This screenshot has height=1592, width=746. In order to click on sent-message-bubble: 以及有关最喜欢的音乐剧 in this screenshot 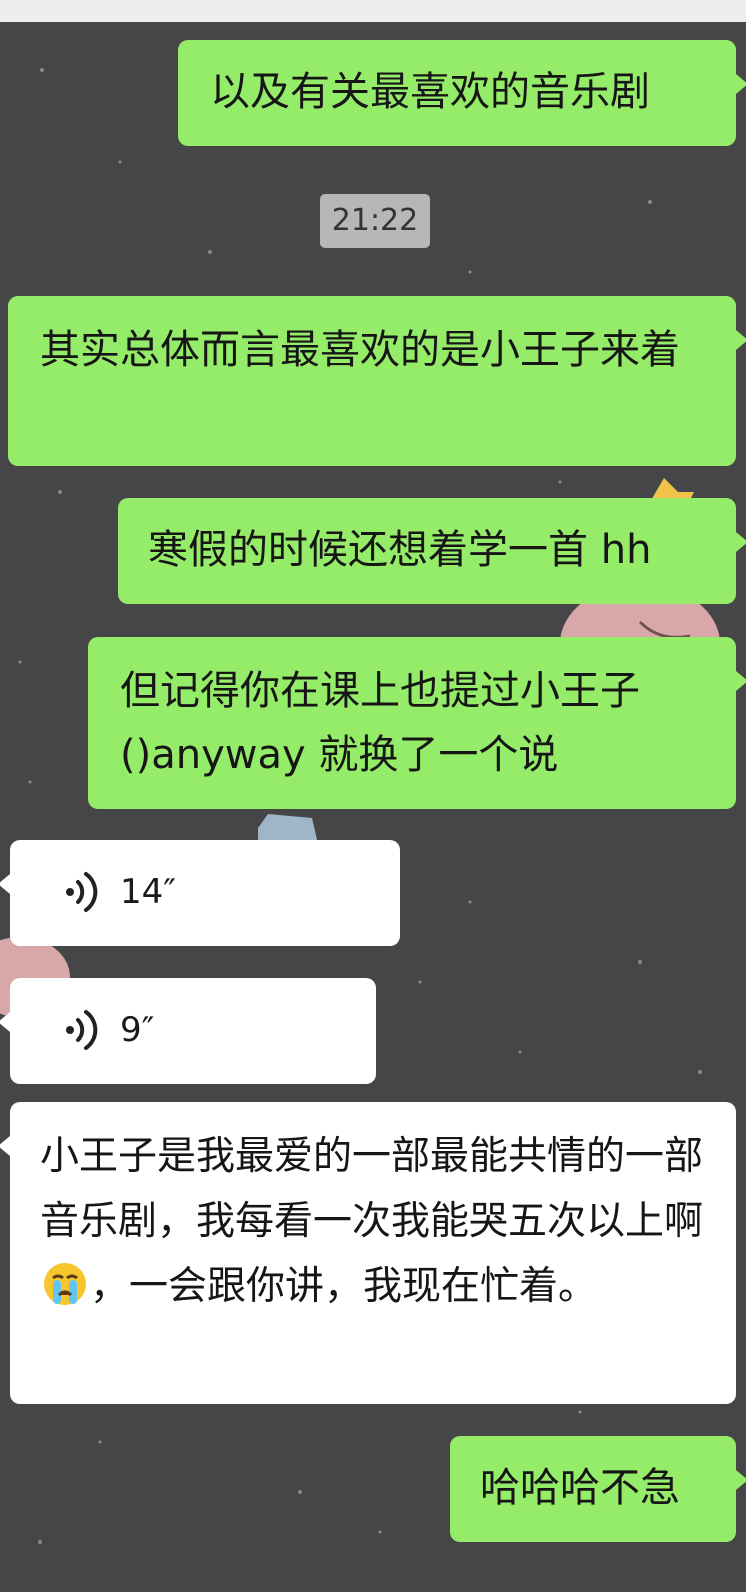, I will do `click(462, 93)`.